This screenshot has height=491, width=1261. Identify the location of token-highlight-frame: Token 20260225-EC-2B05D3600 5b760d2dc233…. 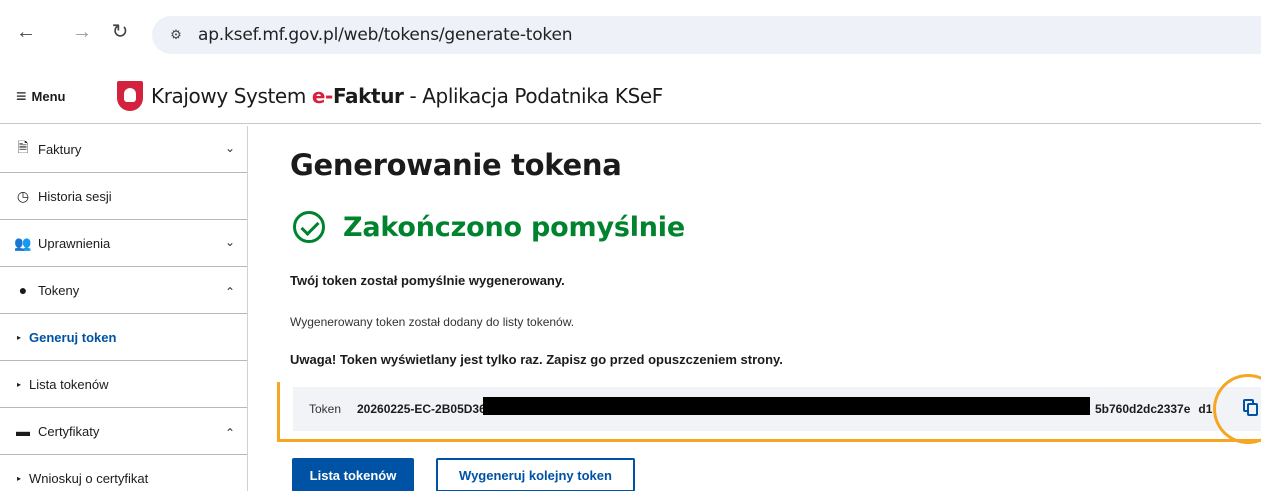
(769, 409).